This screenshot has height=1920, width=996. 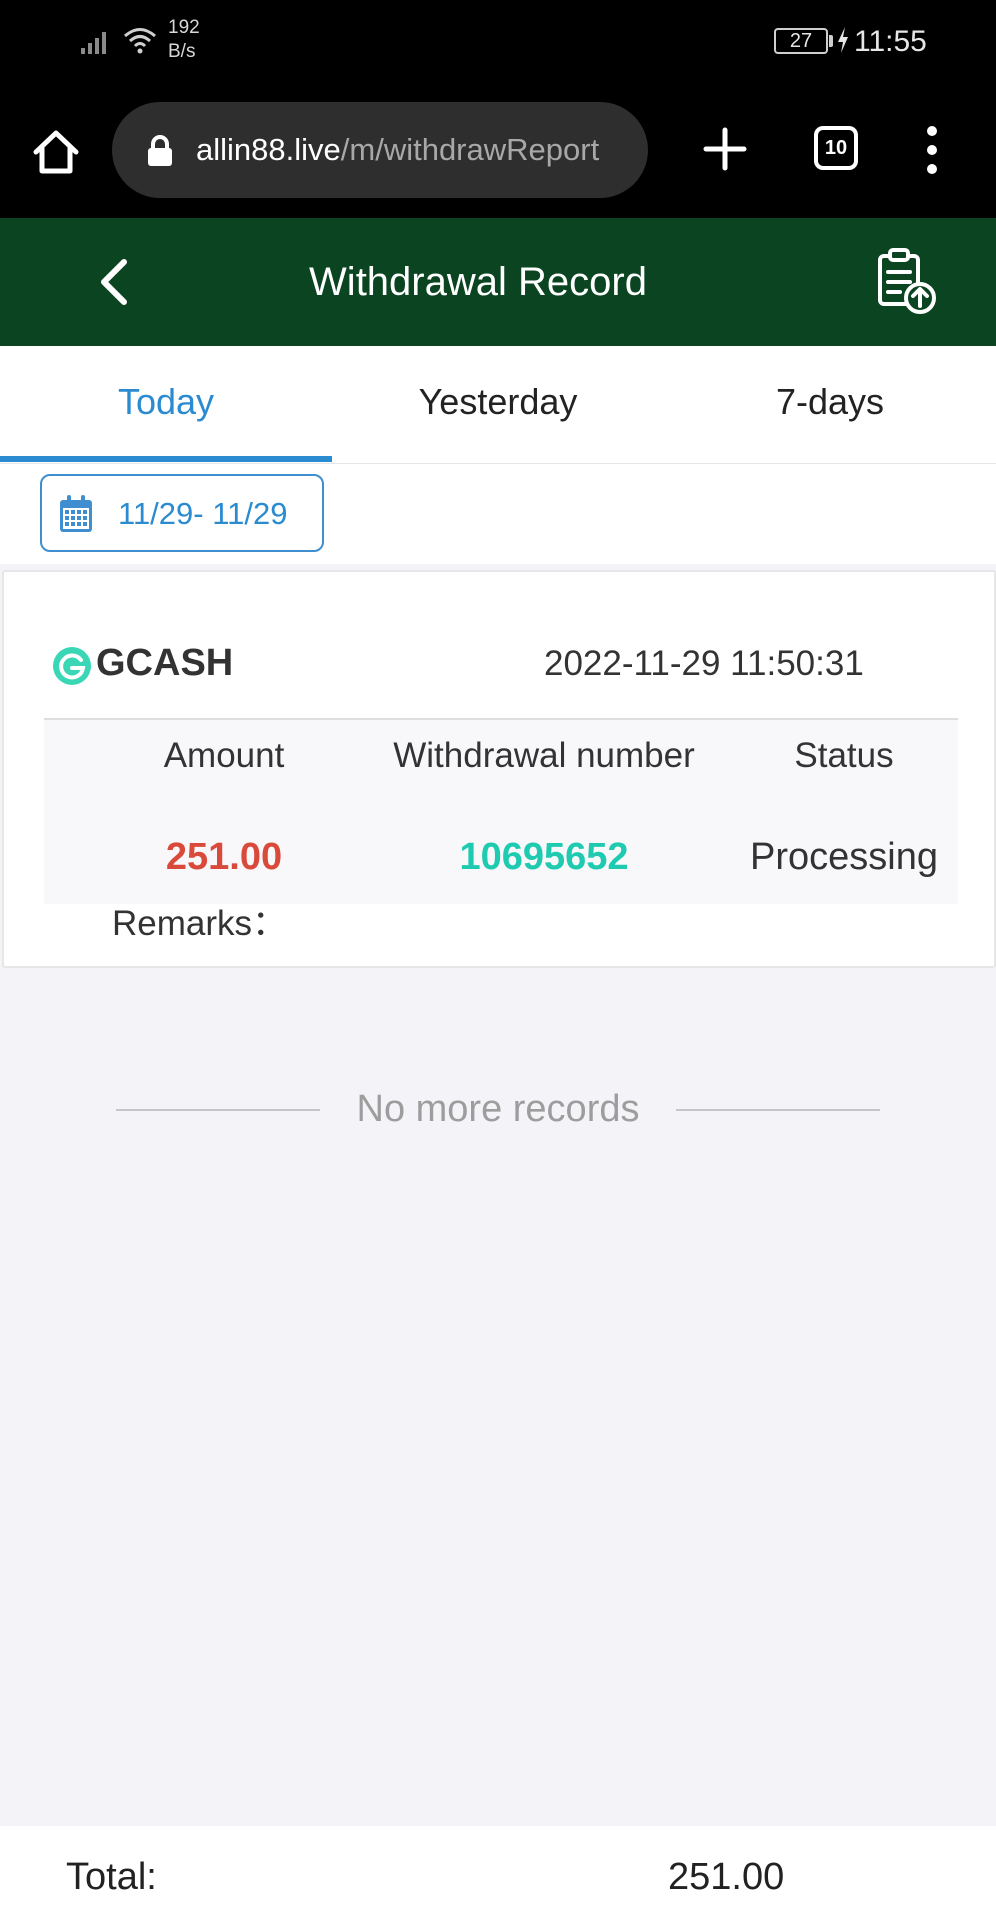 I want to click on record-datetime: 2022-11-29 11:50:31, so click(x=704, y=663).